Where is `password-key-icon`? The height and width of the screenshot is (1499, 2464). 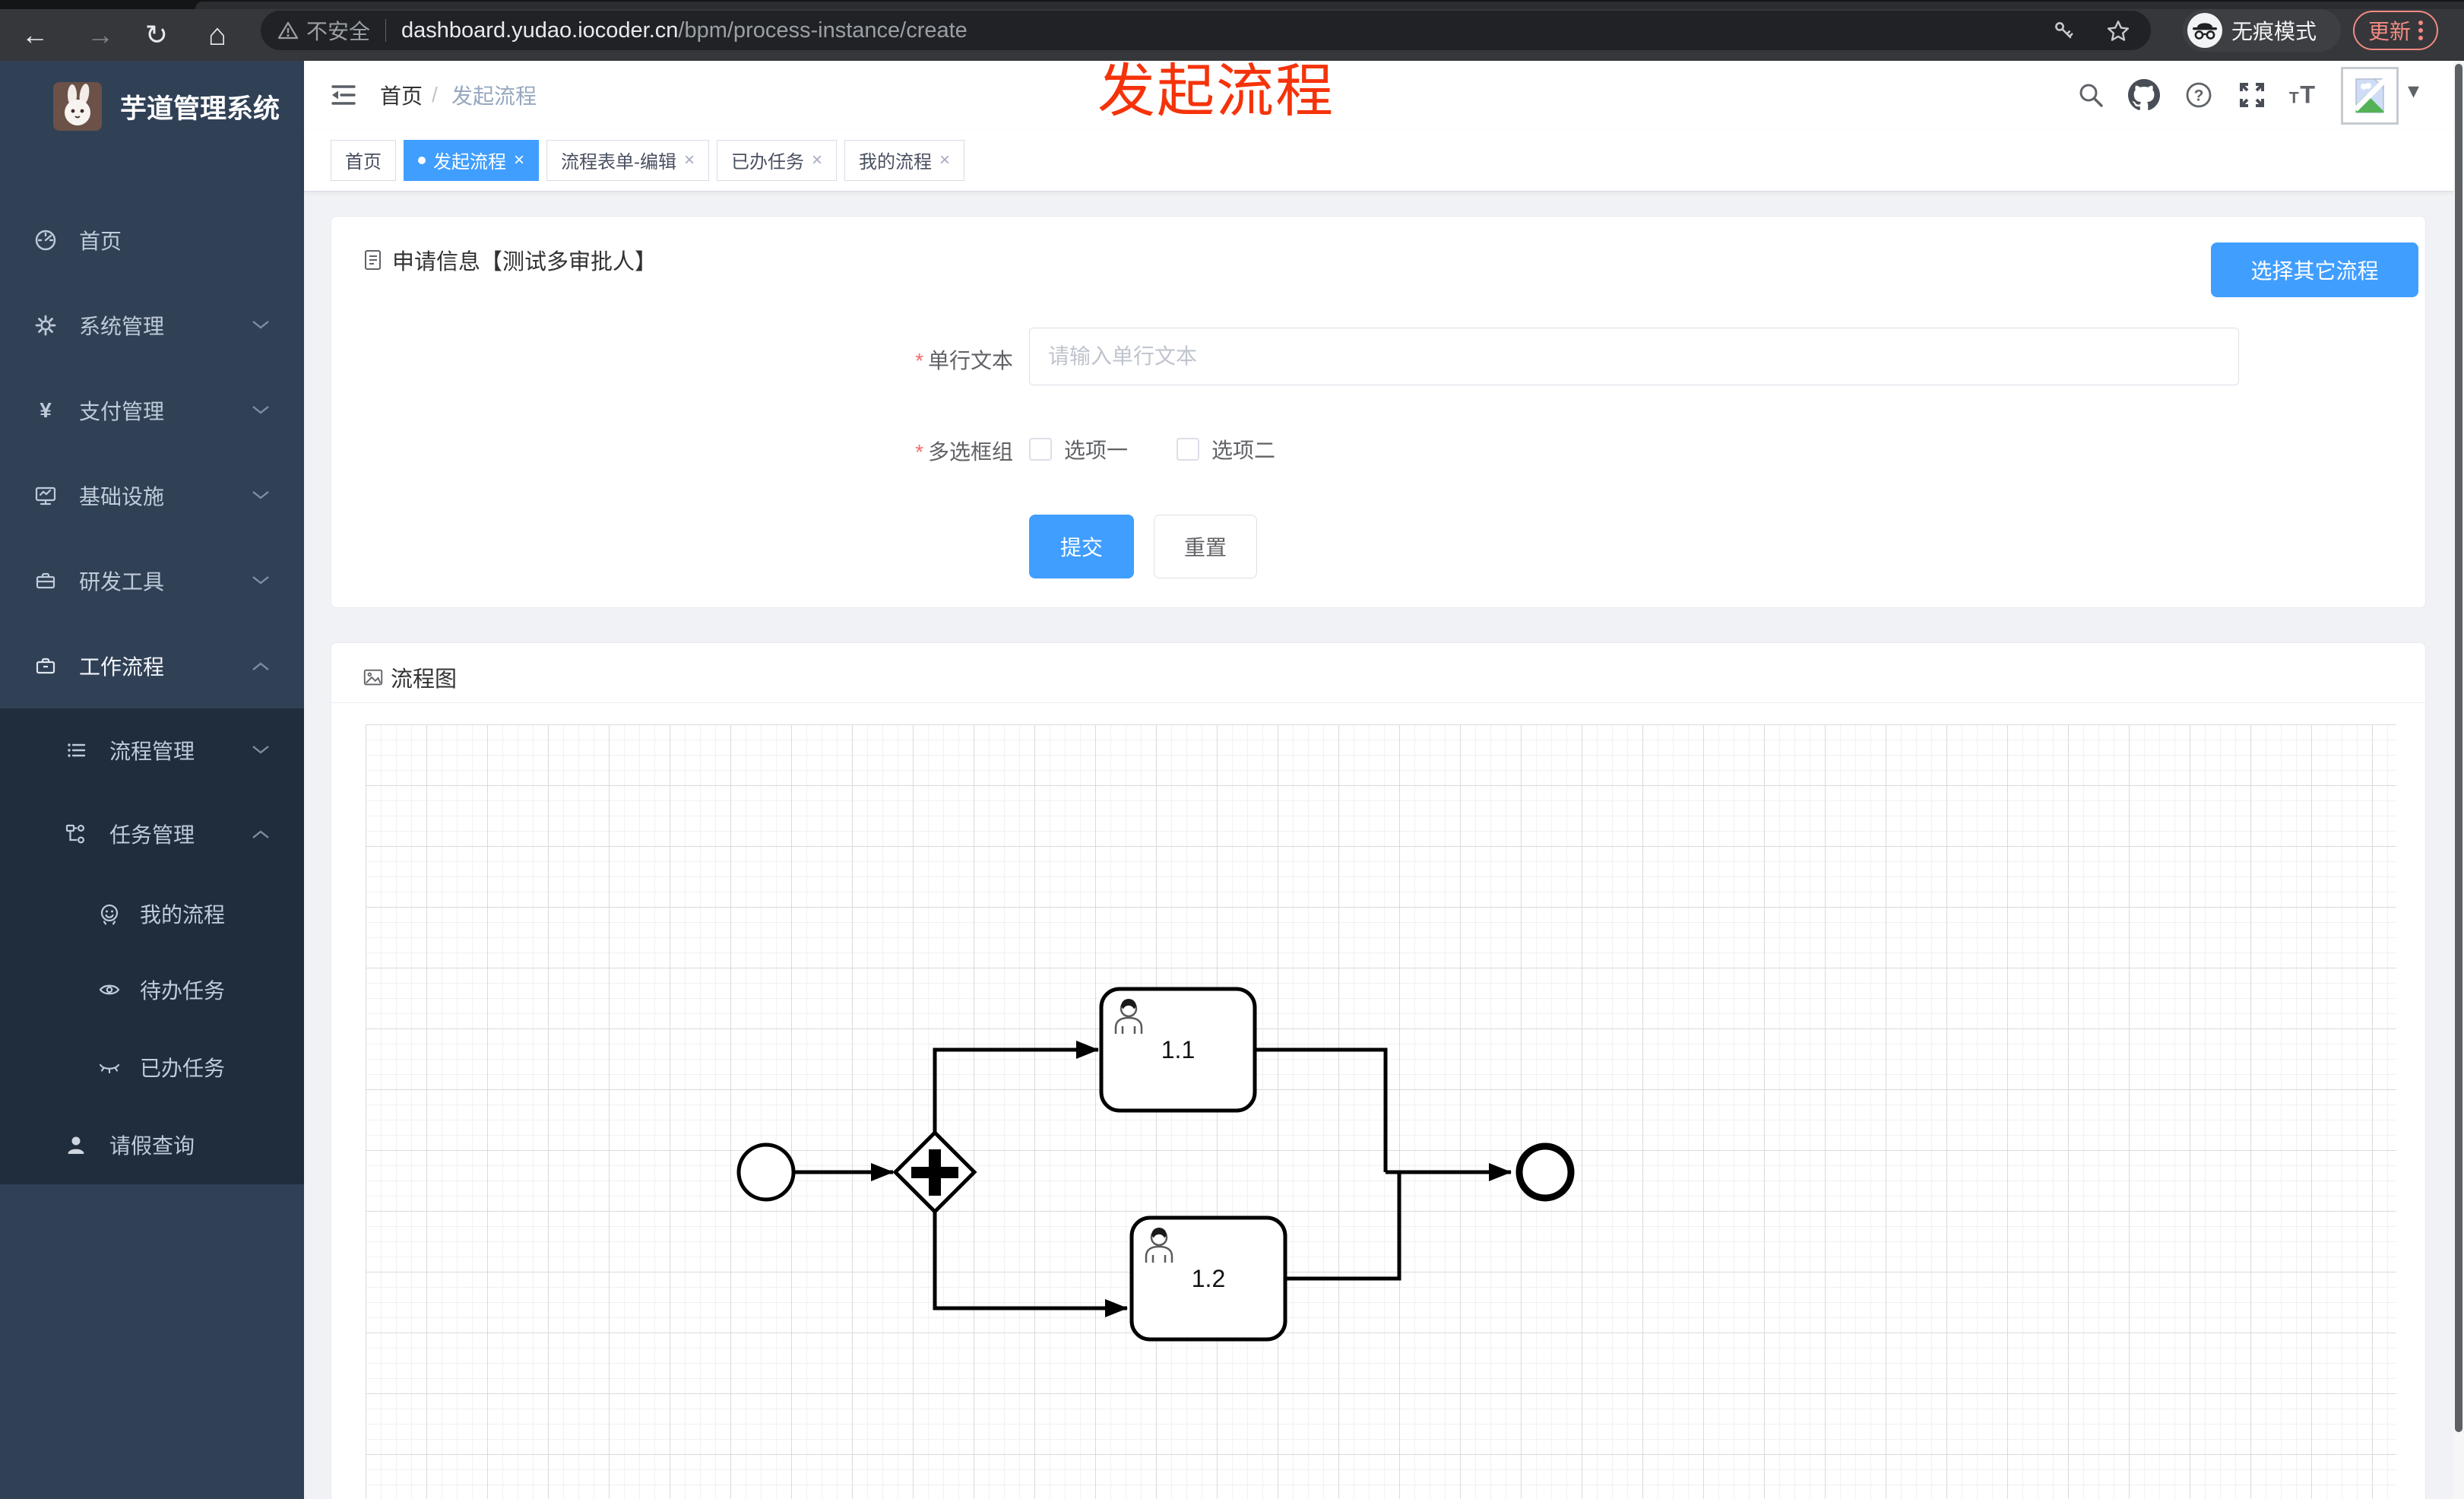 password-key-icon is located at coordinates (2064, 33).